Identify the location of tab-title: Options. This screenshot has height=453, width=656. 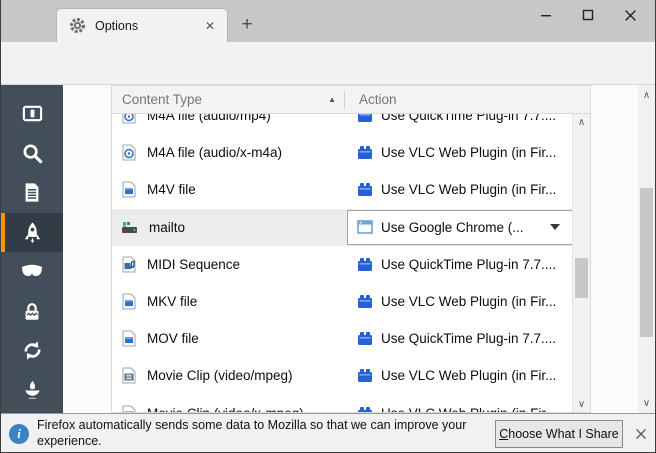
(117, 25).